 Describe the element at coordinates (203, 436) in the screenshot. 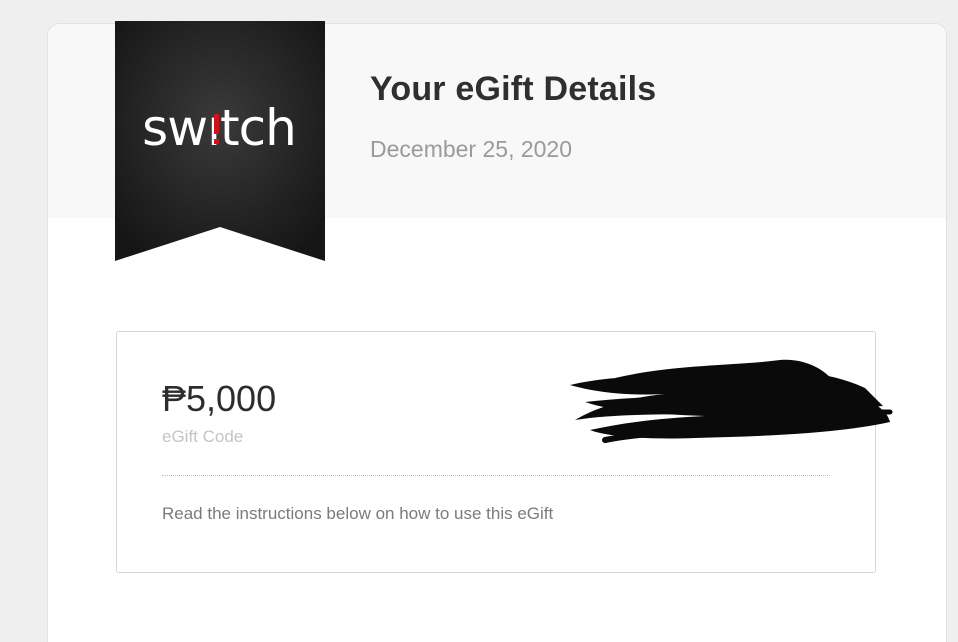

I see `egift-code-label: eGift Code` at that location.